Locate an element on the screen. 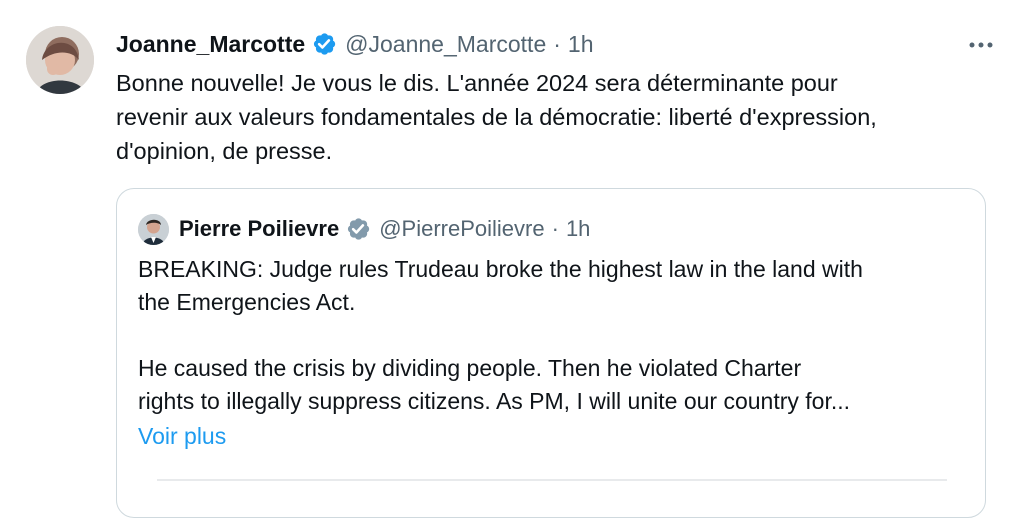 The image size is (1034, 518). gray-verified-badge-icon is located at coordinates (358, 229).